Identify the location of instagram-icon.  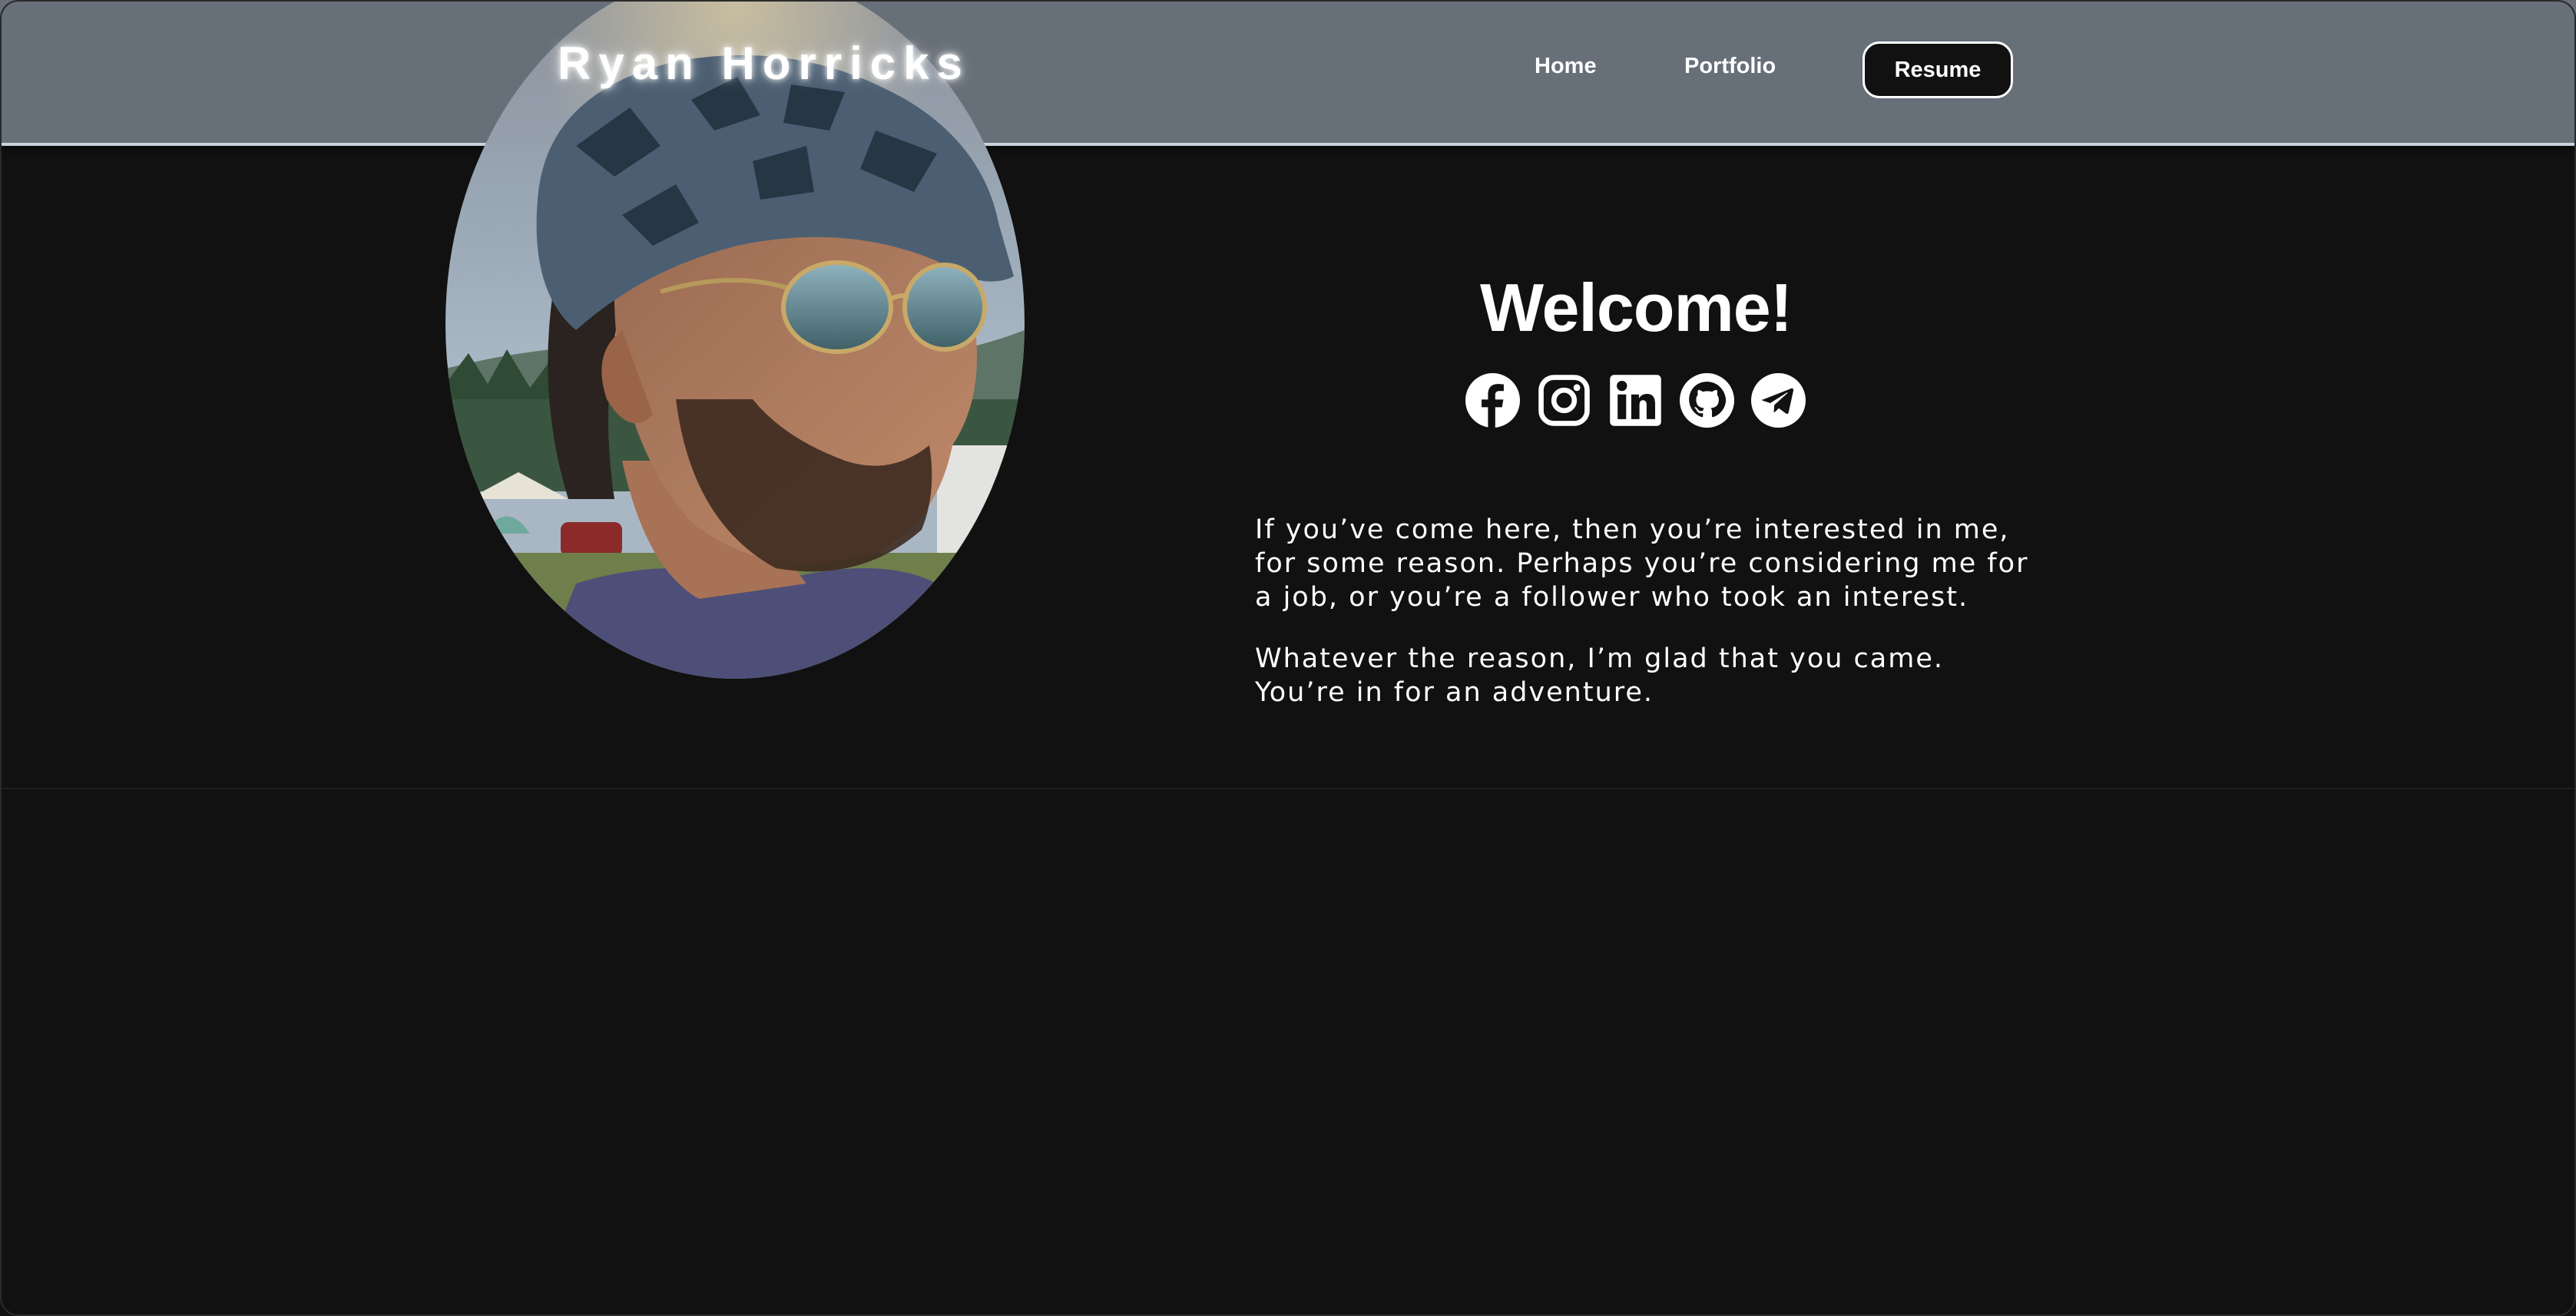
(1564, 400).